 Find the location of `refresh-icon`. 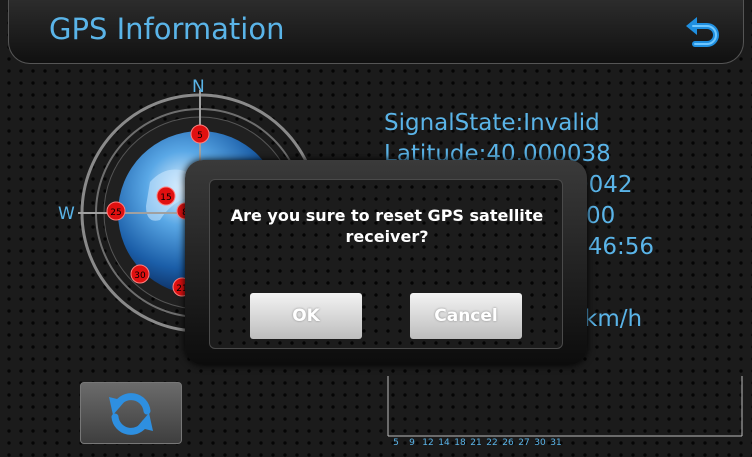

refresh-icon is located at coordinates (131, 414).